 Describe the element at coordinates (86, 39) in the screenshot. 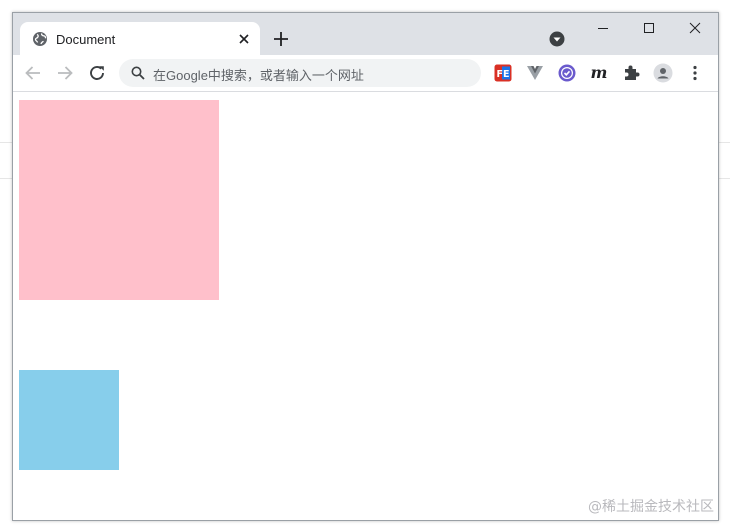

I see `tab-title: Document` at that location.